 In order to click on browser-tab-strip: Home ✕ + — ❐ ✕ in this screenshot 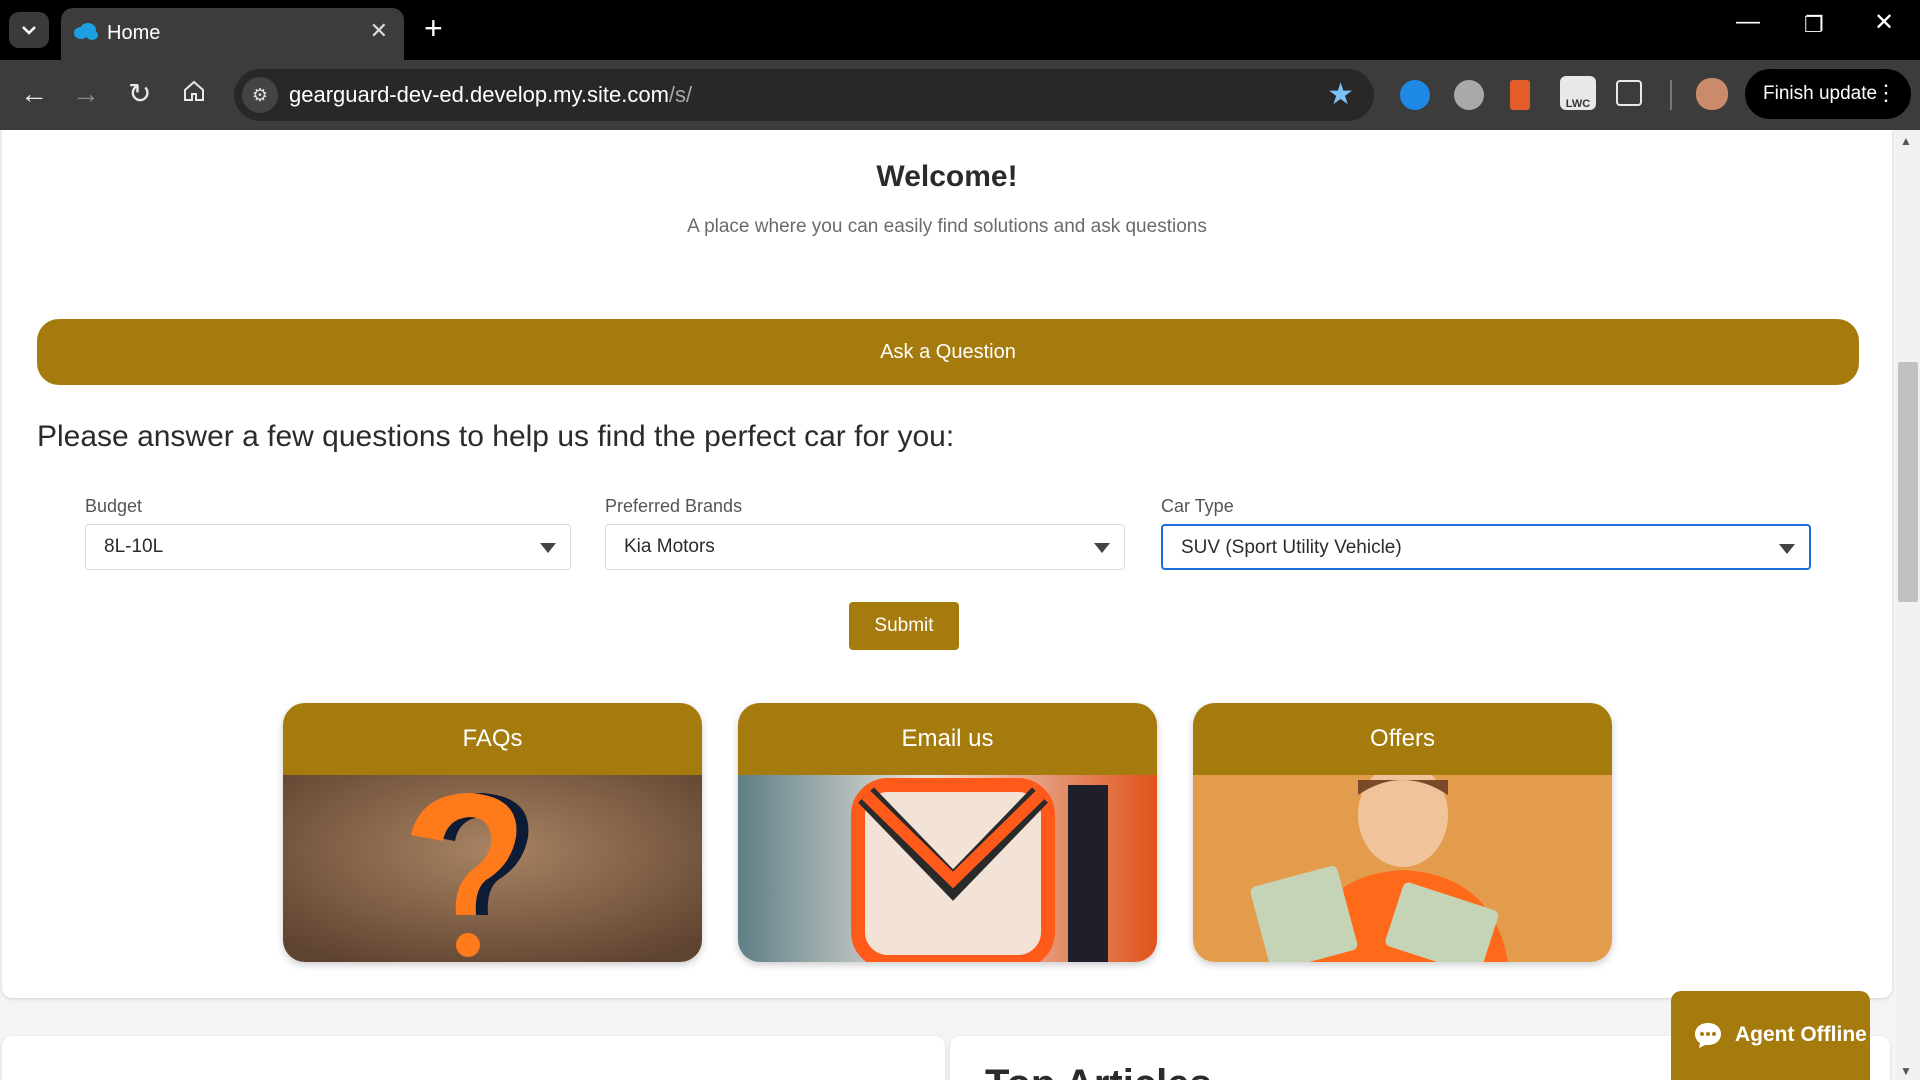, I will do `click(960, 30)`.